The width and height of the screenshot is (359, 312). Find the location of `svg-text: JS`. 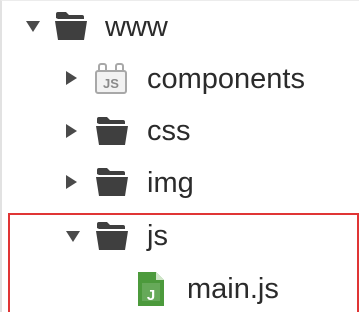

svg-text: JS is located at coordinates (111, 83).